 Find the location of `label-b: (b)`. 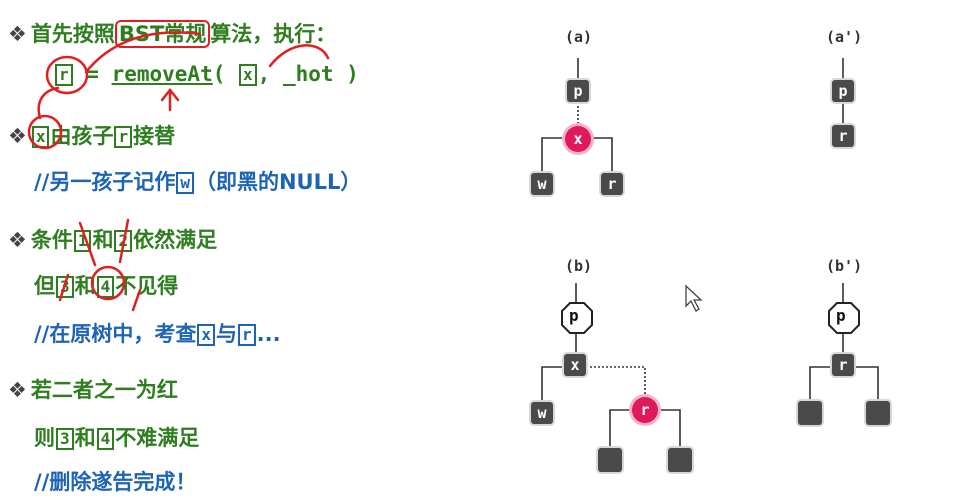

label-b: (b) is located at coordinates (579, 266).